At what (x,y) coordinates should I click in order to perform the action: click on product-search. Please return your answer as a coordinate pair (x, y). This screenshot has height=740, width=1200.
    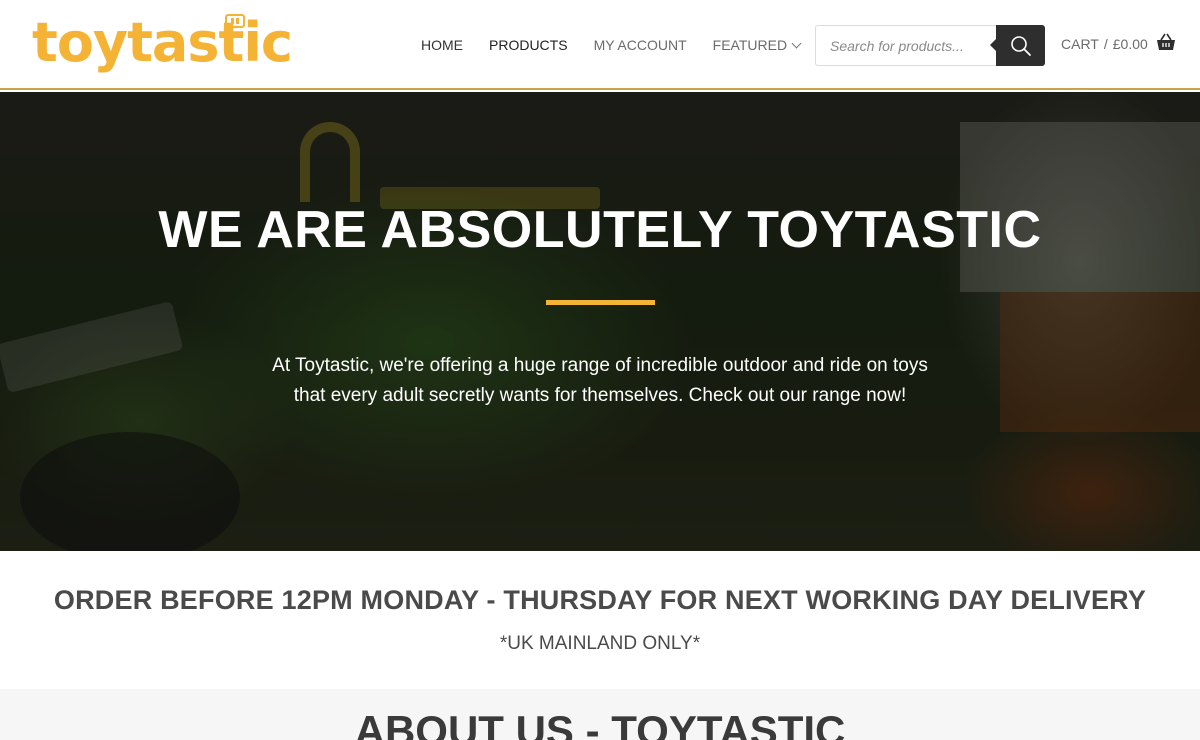
    Looking at the image, I should click on (930, 45).